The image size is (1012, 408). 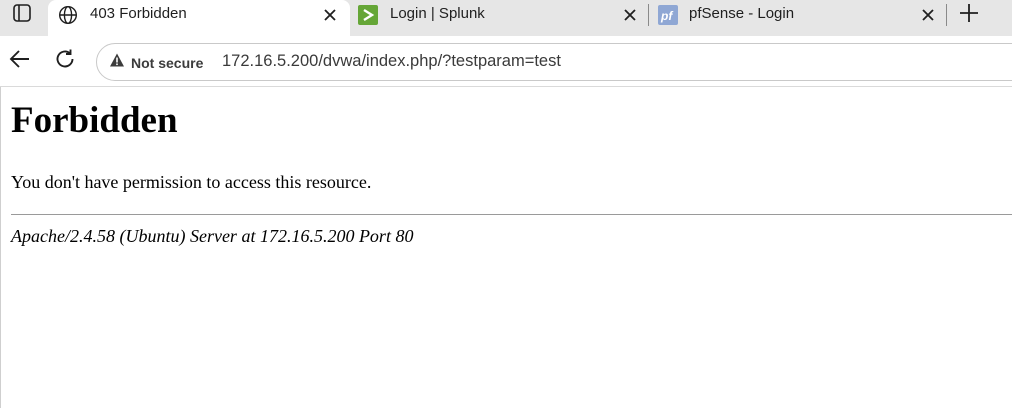 What do you see at coordinates (68, 15) in the screenshot?
I see `globe-icon` at bounding box center [68, 15].